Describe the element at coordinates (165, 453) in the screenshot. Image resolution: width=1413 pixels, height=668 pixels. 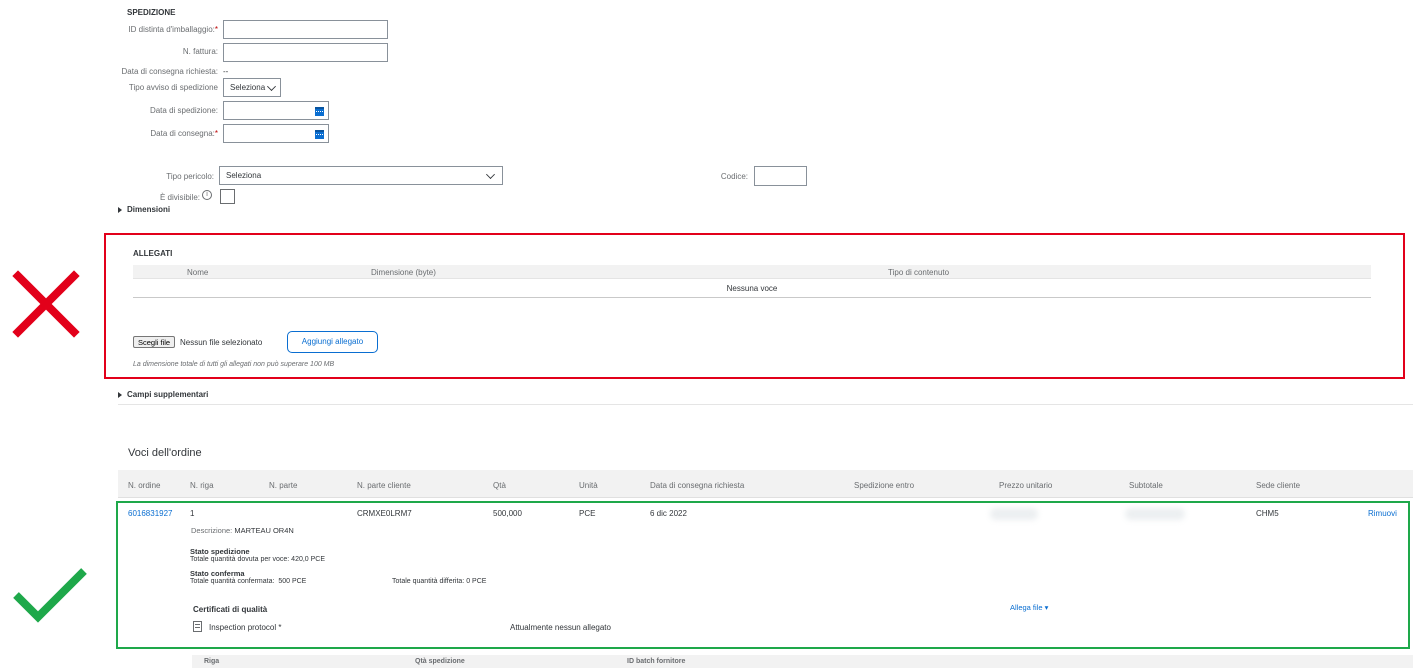
I see `order-items-title: Voci dell'ordine` at that location.